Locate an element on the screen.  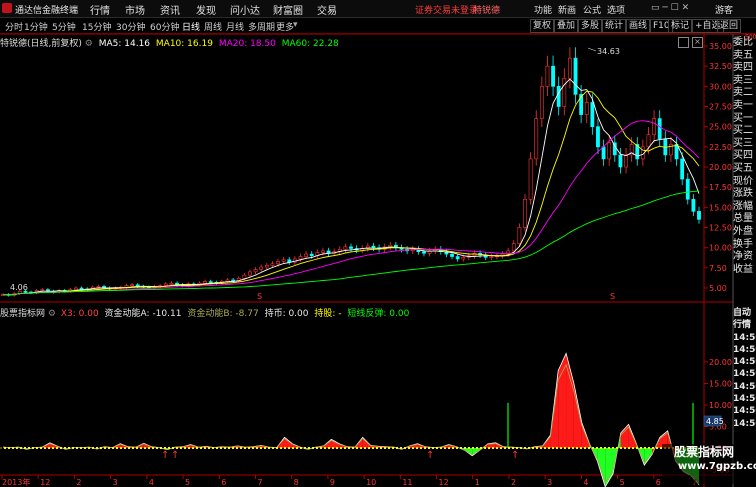
indicator-hold-cash: 持币: 0.00 is located at coordinates (286, 314).